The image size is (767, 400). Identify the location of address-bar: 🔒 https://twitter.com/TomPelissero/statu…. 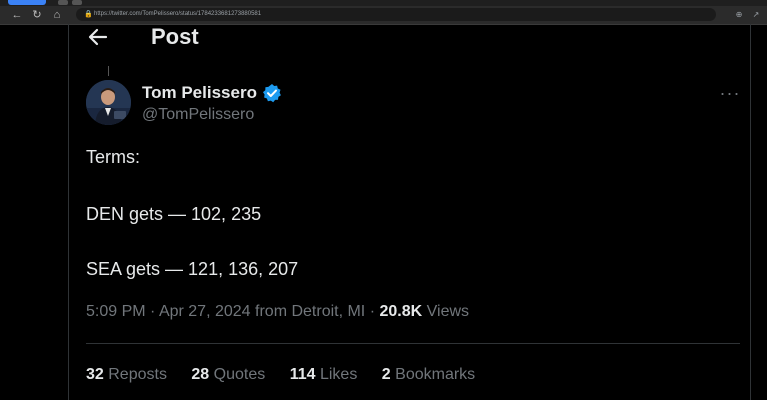
(396, 14).